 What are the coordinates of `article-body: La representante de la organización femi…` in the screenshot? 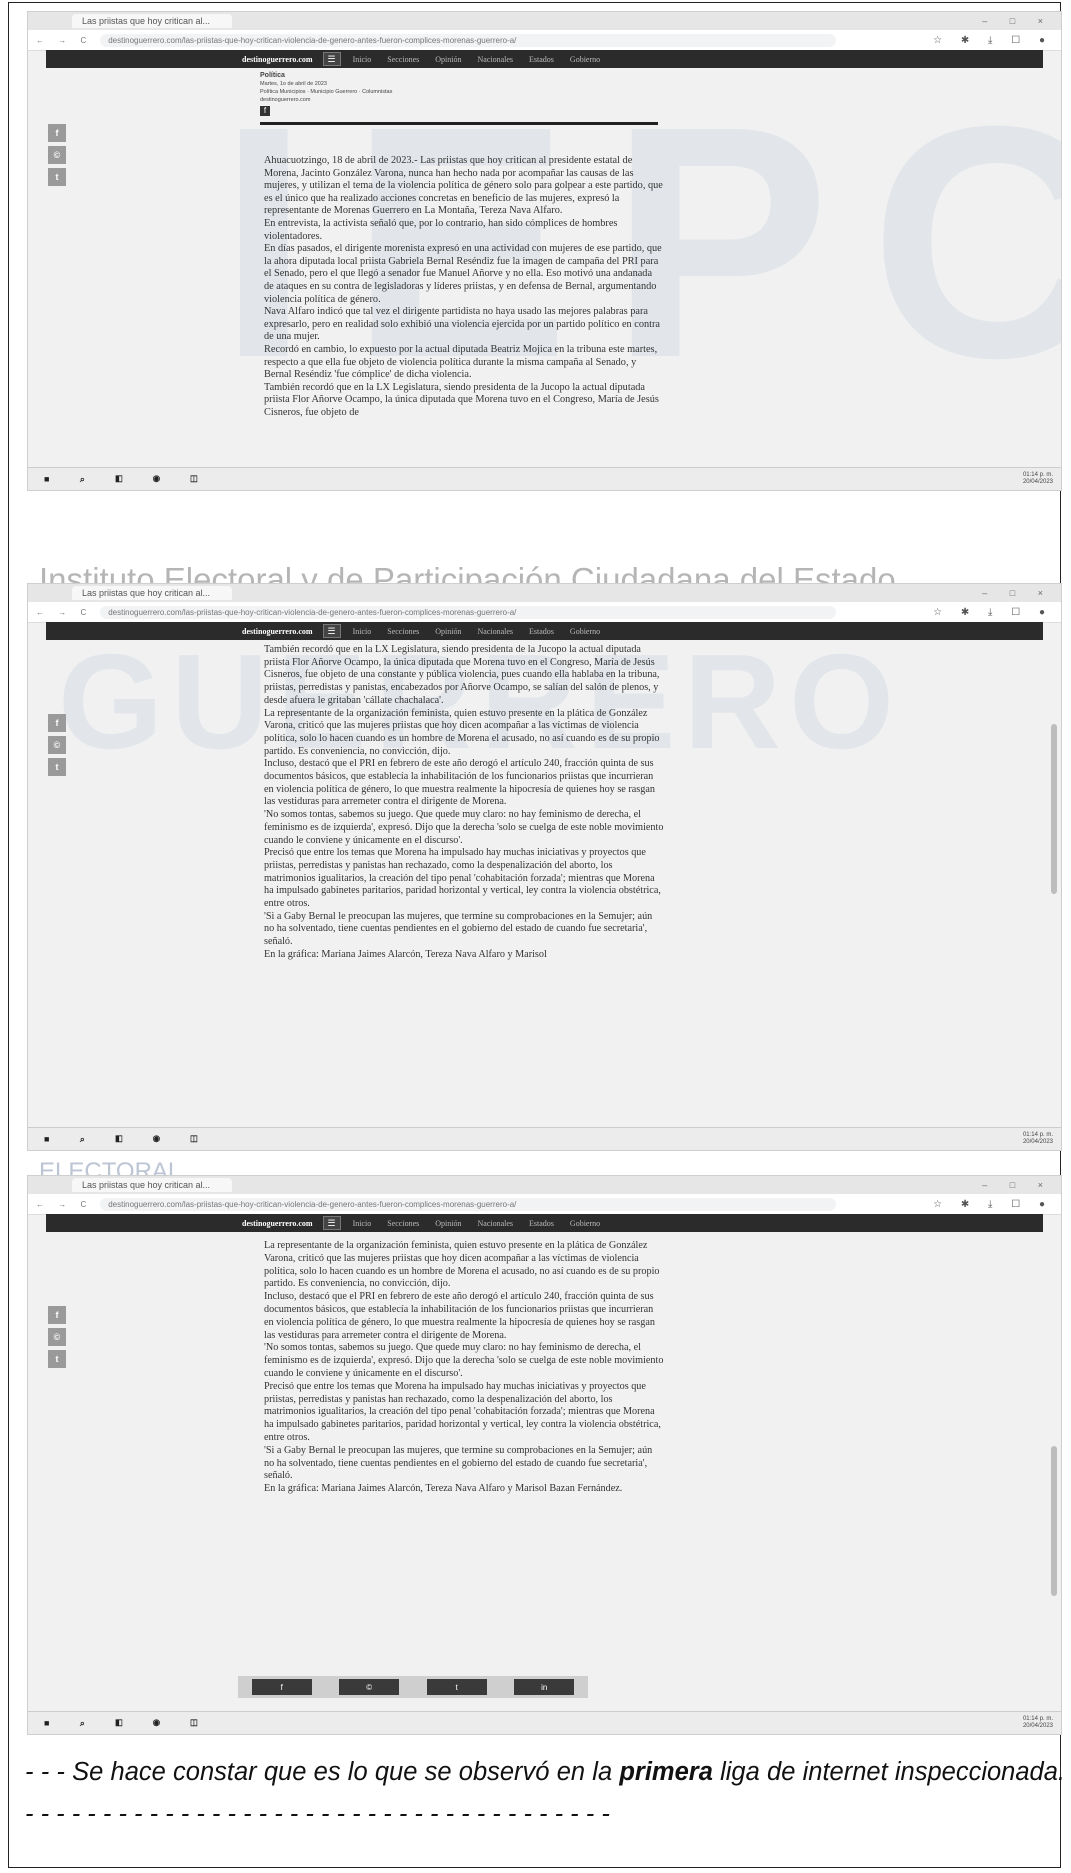 It's located at (464, 1368).